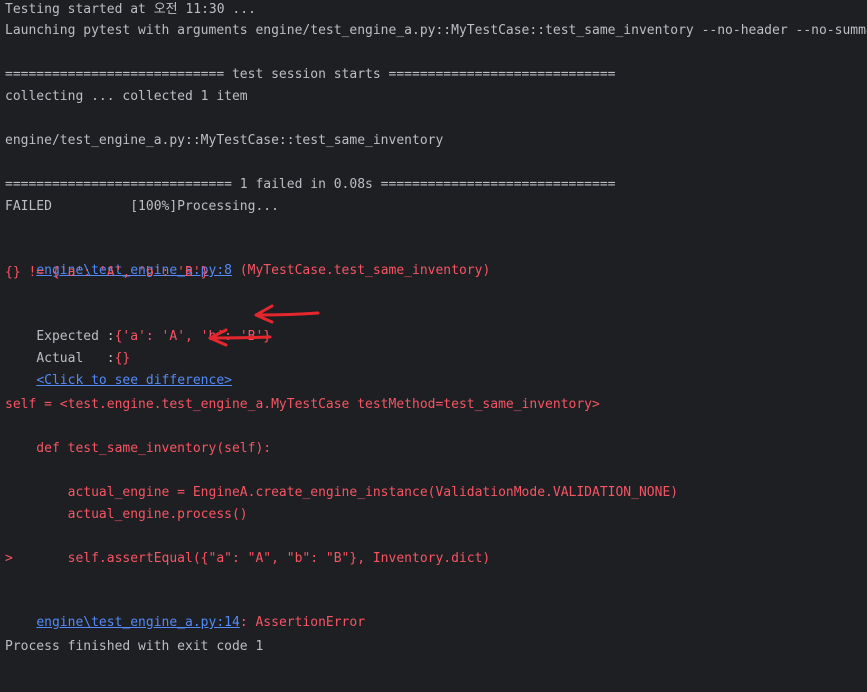  What do you see at coordinates (67, 347) in the screenshot?
I see `actual-line: Actual :{}` at bounding box center [67, 347].